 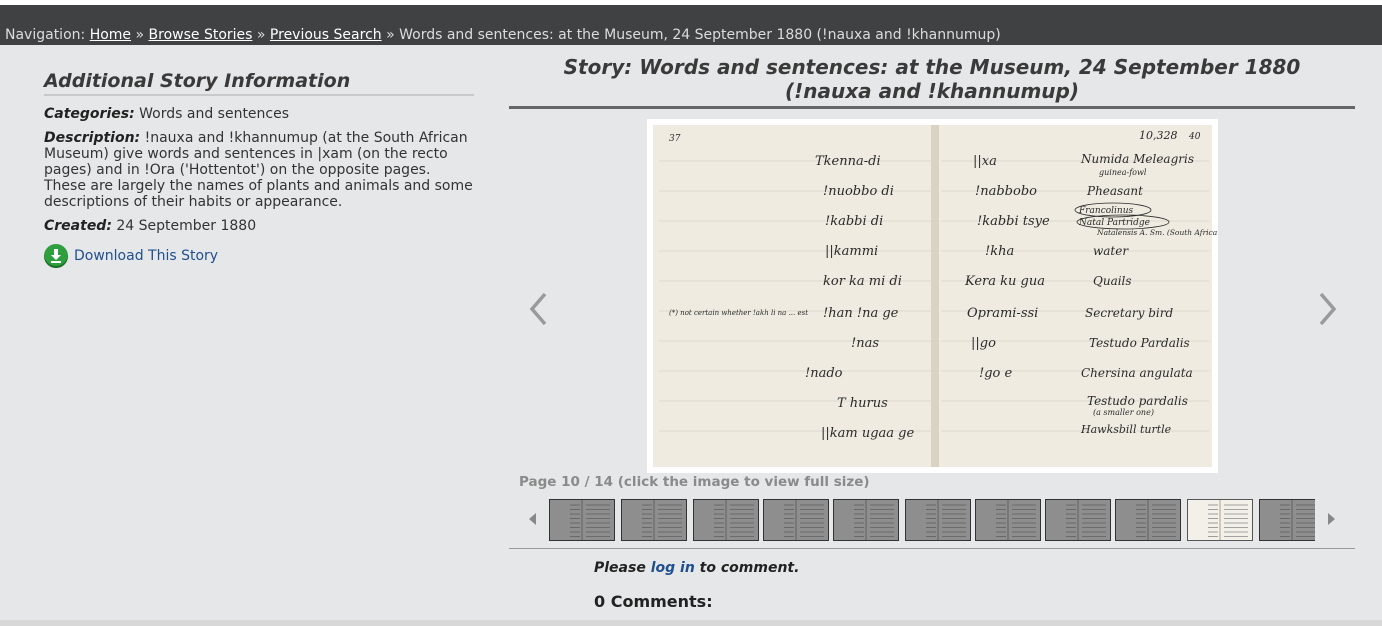 What do you see at coordinates (110, 35) in the screenshot?
I see `breadcrumb-home-link: Home` at bounding box center [110, 35].